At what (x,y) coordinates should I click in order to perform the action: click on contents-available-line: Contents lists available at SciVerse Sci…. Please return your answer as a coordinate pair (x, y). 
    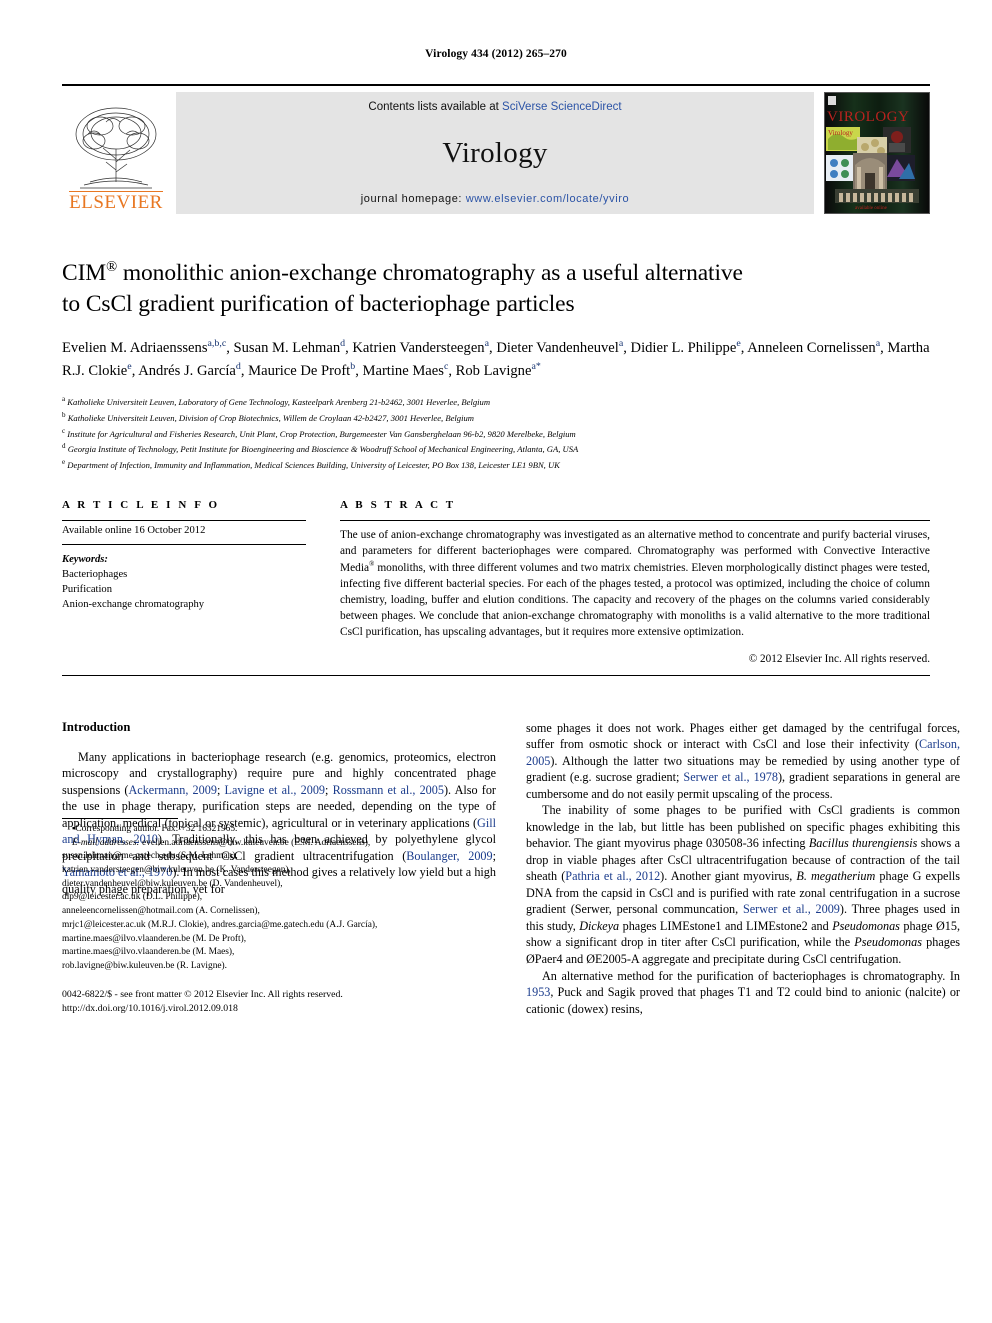
    Looking at the image, I should click on (494, 107).